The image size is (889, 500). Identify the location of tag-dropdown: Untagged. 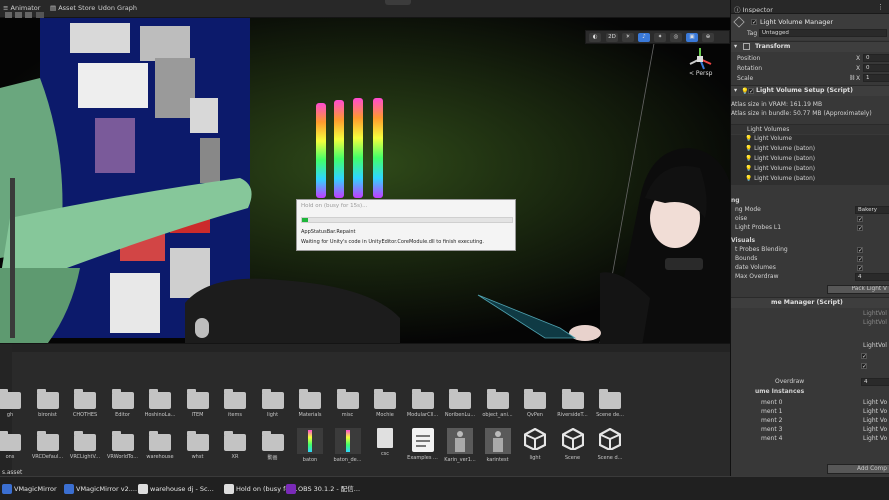
(823, 33).